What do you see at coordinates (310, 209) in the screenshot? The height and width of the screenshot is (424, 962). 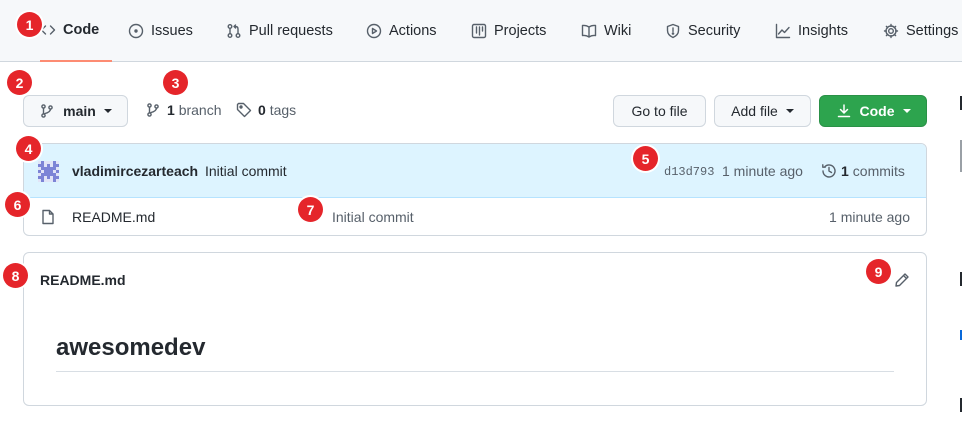 I see `annotation-badge: 7` at bounding box center [310, 209].